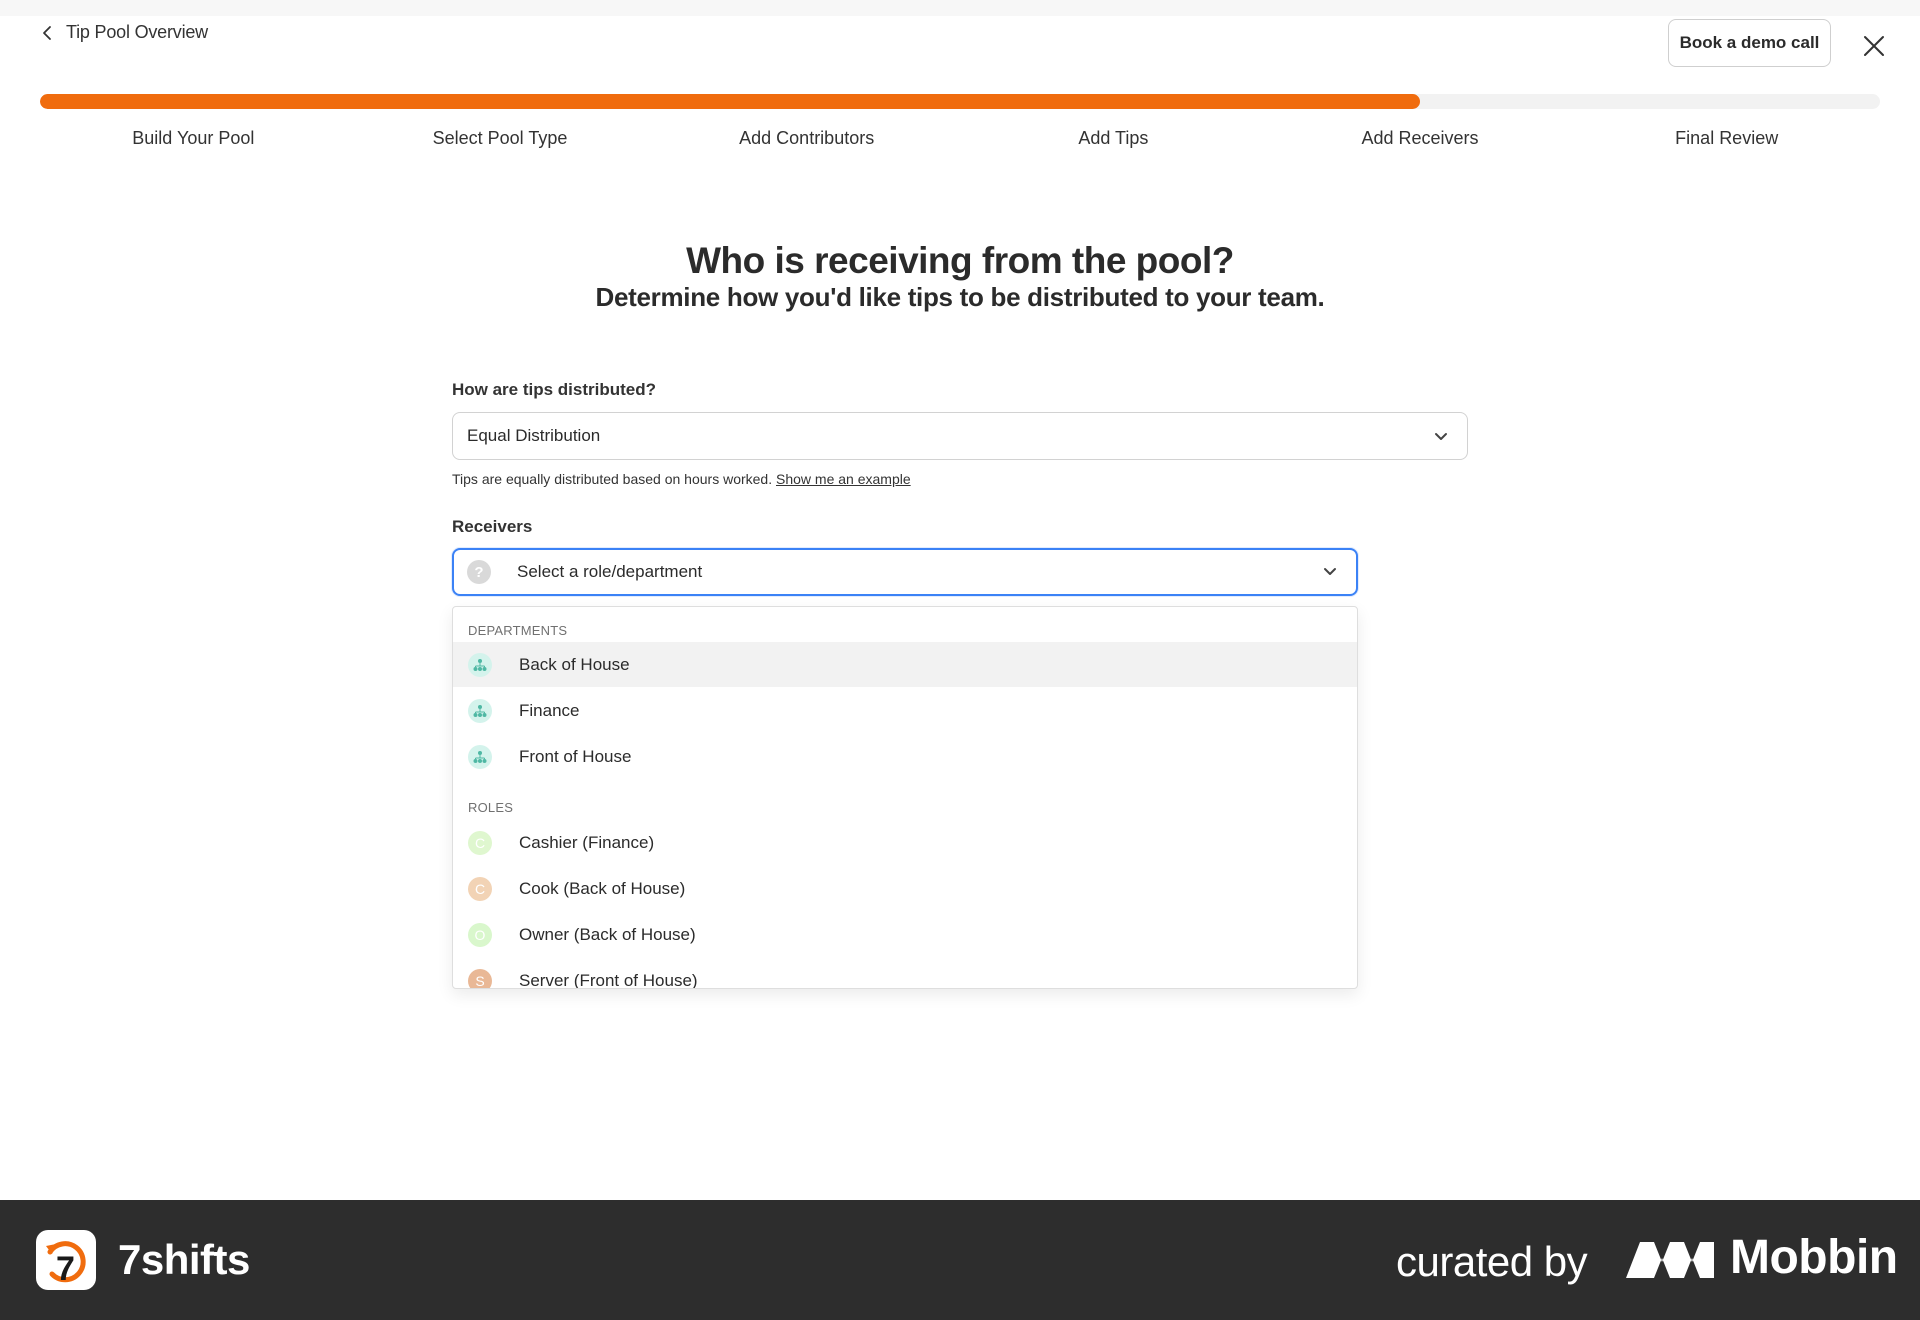 Image resolution: width=1920 pixels, height=1320 pixels. What do you see at coordinates (960, 1260) in the screenshot?
I see `footer-bar: 7 7shifts curated by Mobbin` at bounding box center [960, 1260].